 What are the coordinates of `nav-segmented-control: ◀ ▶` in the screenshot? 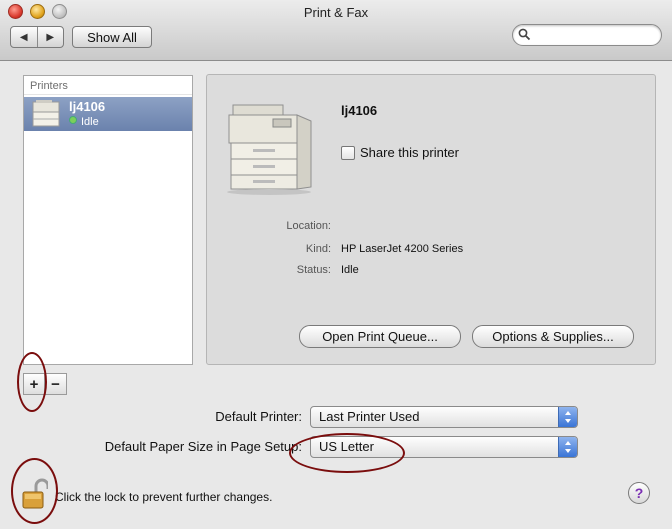 It's located at (37, 37).